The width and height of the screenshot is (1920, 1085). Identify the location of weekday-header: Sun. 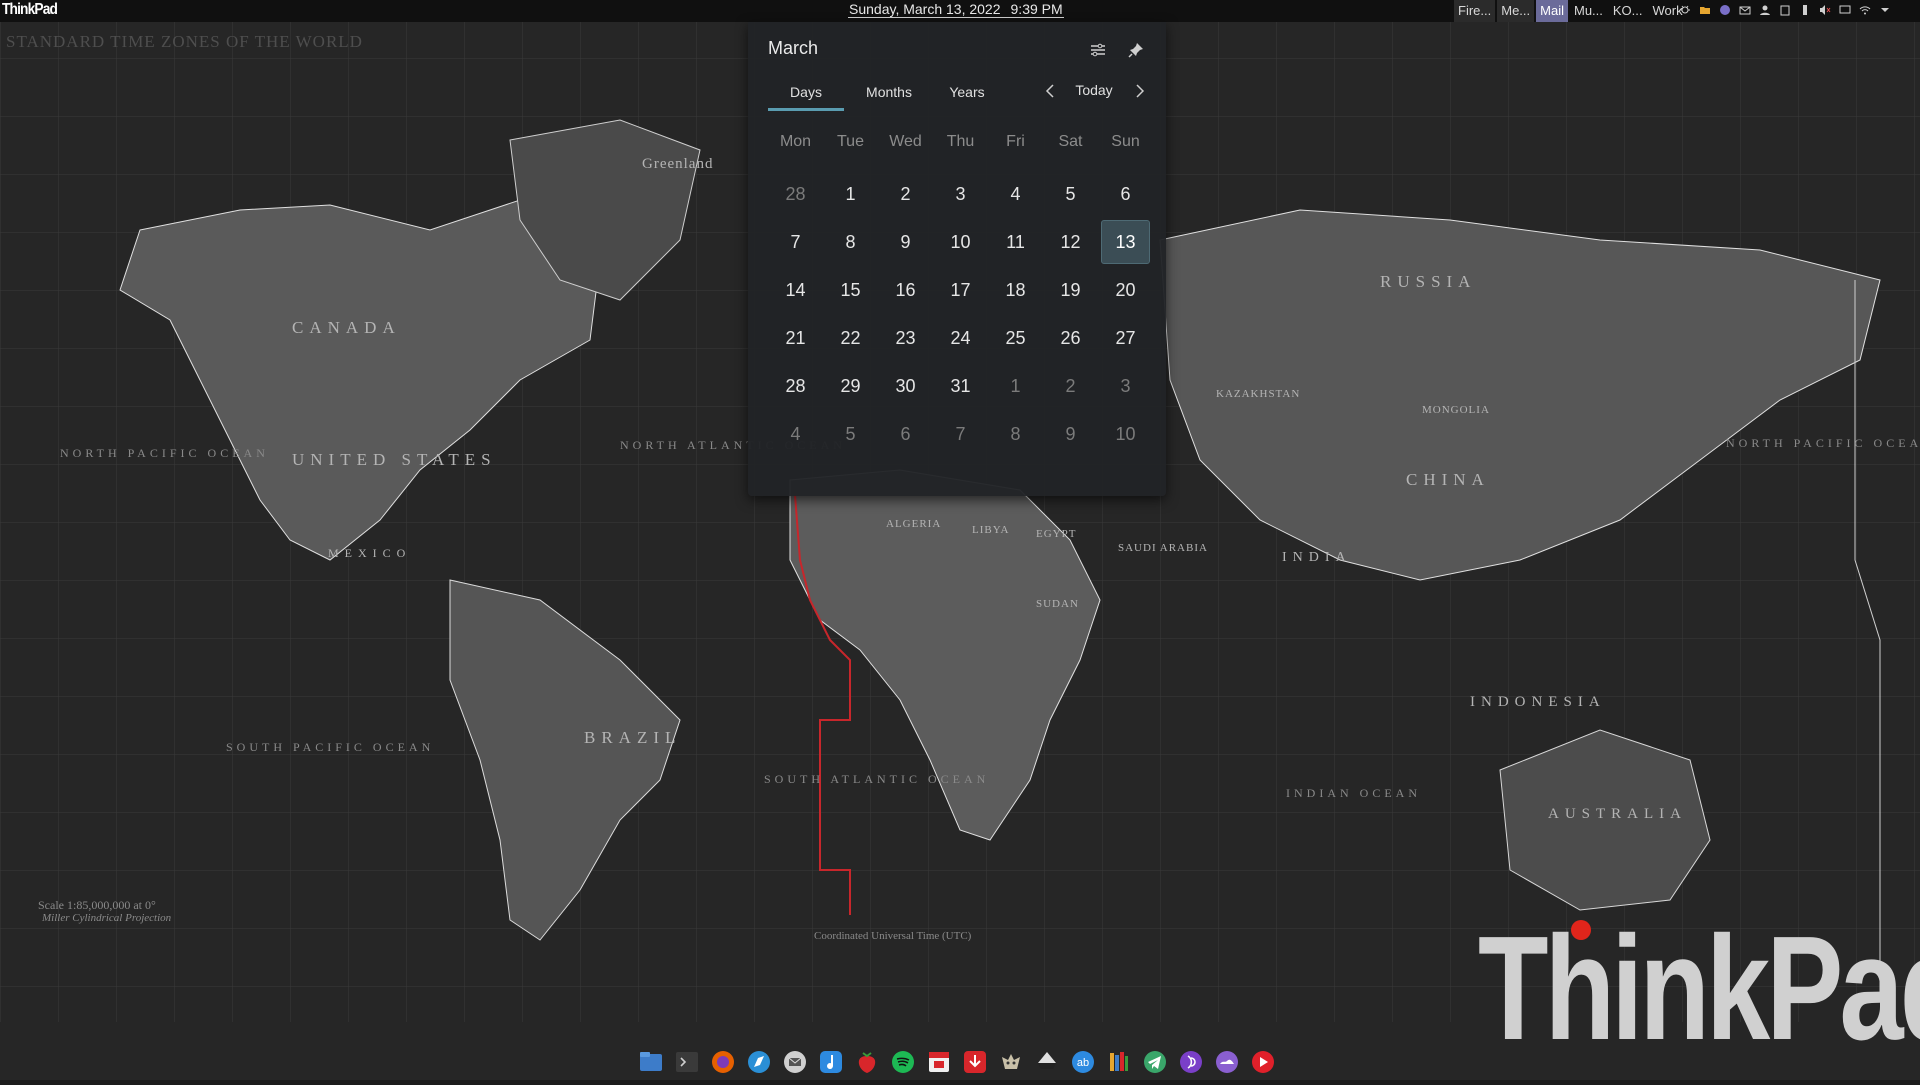
(1125, 141).